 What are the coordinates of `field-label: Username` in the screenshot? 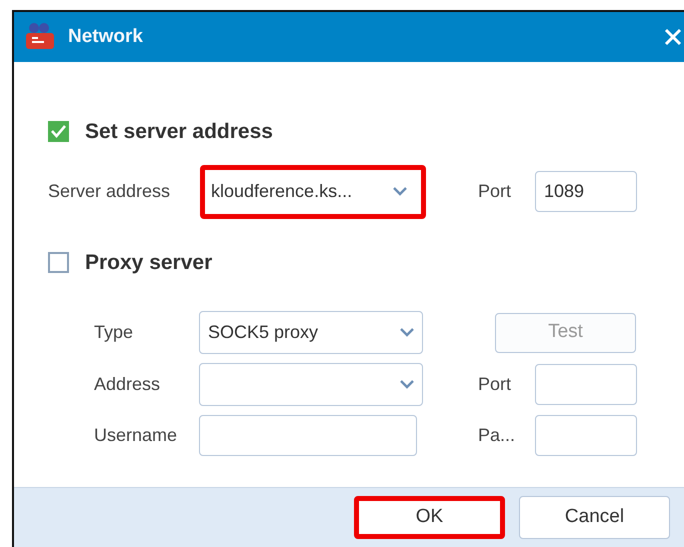 It's located at (136, 435).